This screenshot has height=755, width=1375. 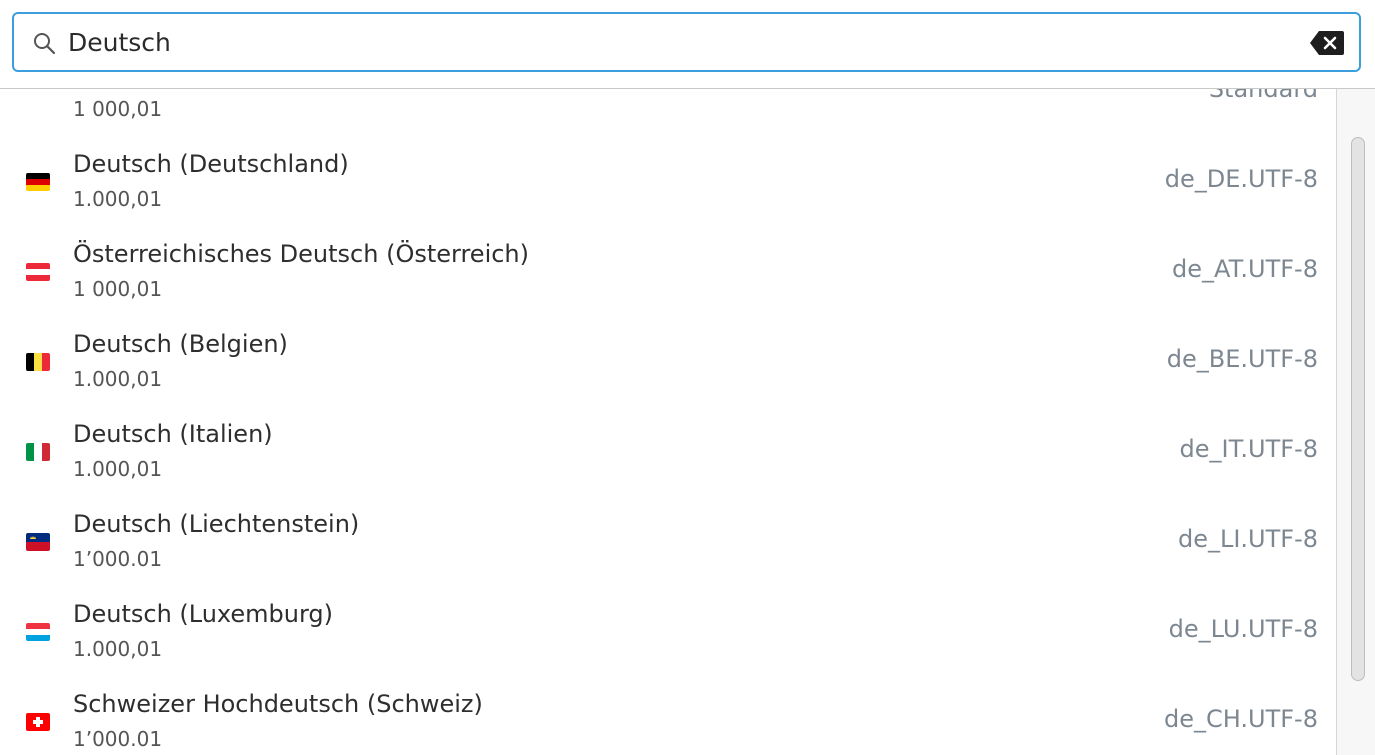 I want to click on belgium-flag-icon, so click(x=38, y=362).